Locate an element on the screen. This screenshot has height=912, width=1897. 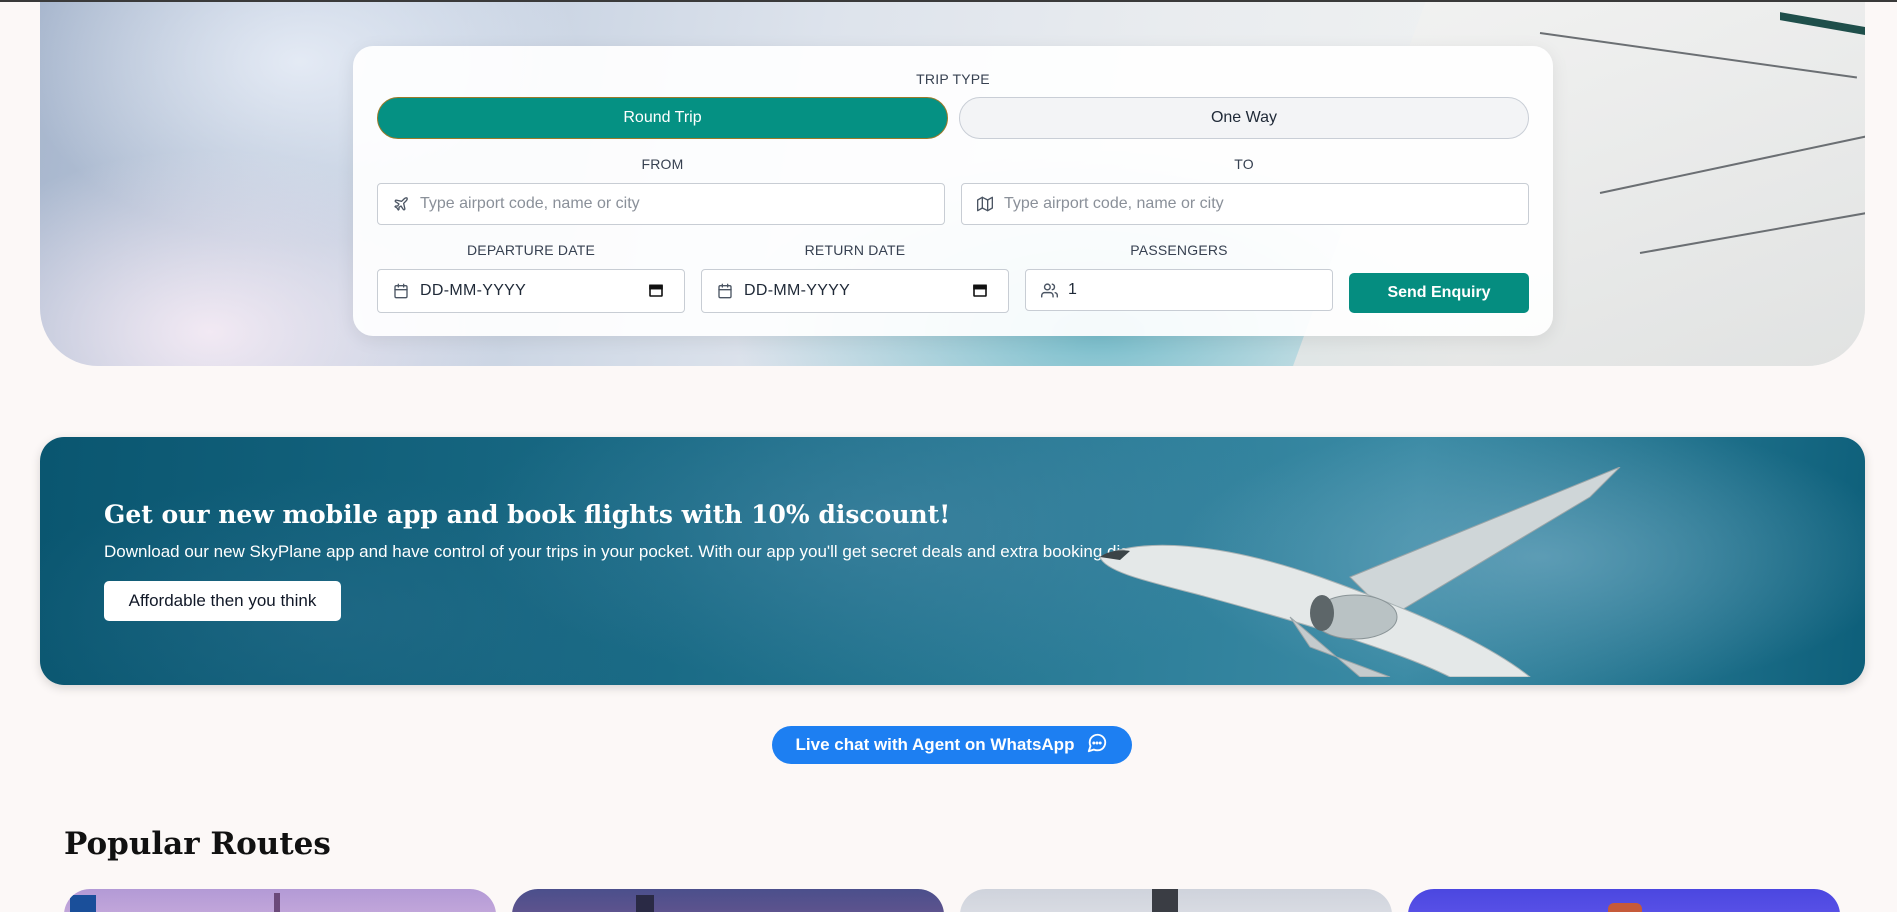
departure-date-label: DEPARTURE DATE is located at coordinates (531, 250).